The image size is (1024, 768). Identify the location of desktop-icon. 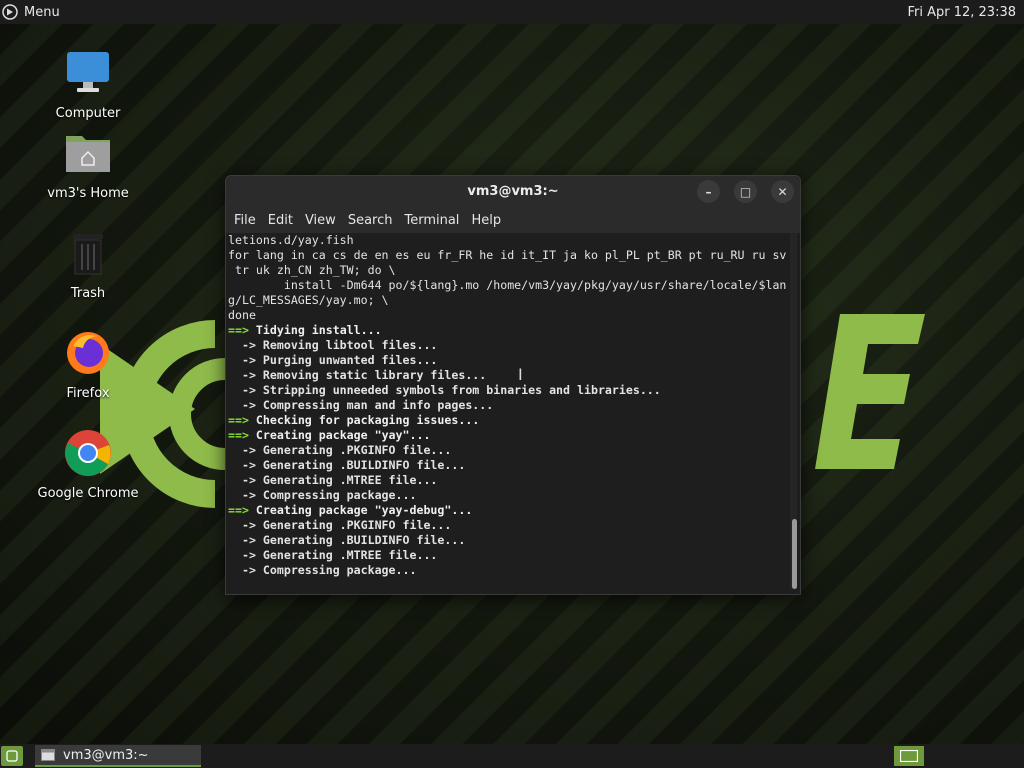
(909, 756).